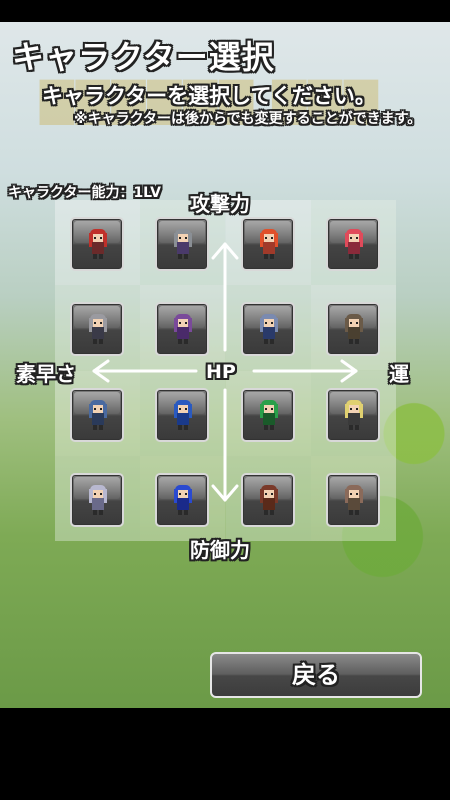 This screenshot has width=450, height=800. I want to click on character-13-slot, so click(97, 499).